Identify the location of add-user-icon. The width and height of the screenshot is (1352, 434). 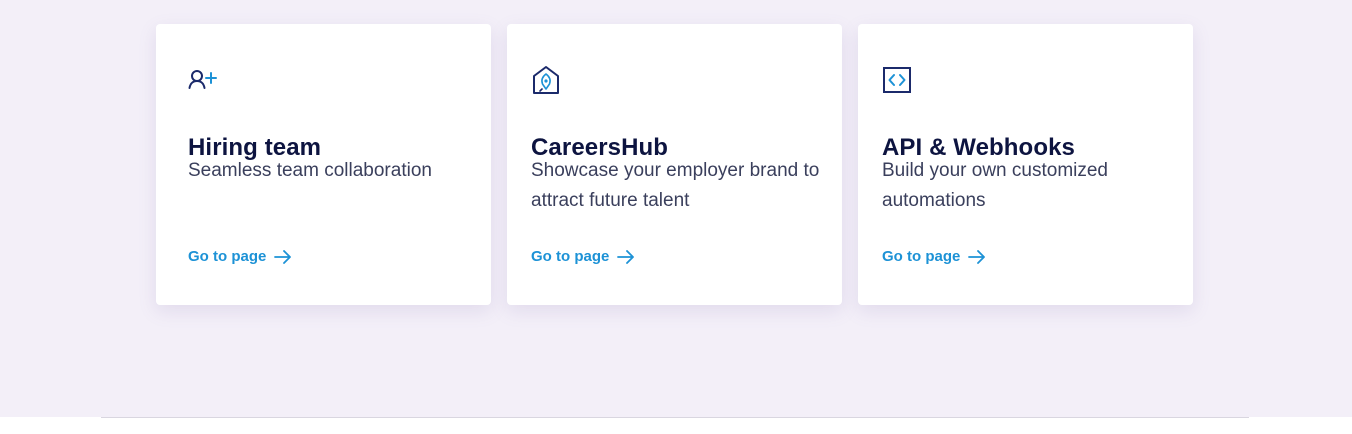
(202, 79).